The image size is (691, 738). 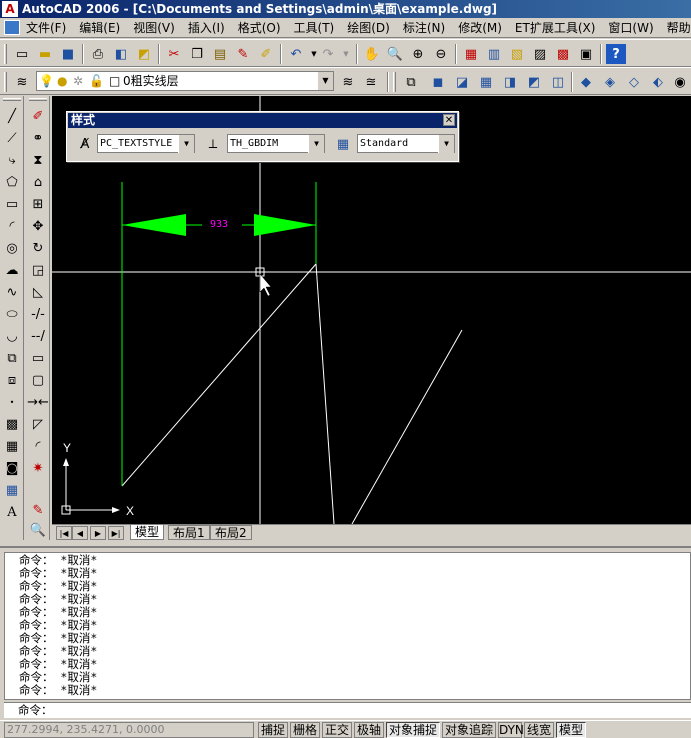 I want to click on pan-realtime-icon: ✋, so click(x=372, y=54).